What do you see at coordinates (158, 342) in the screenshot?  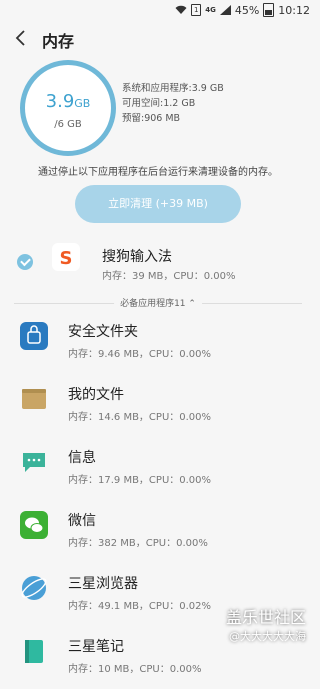 I see `list-item: 安全文件夹 内存：9.46 MB，CPU：0.00%` at bounding box center [158, 342].